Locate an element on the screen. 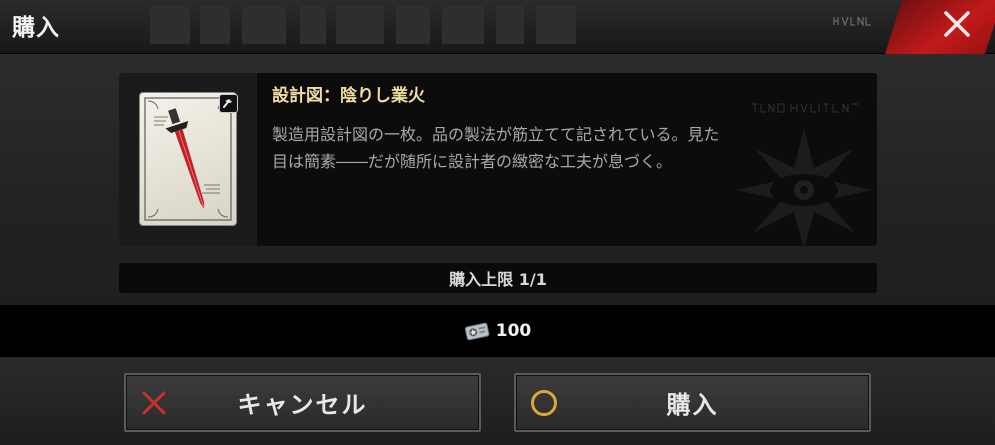  item-description-line-1: 製造用設計図の一枚。品の製法が筋立てて記されている。見た is located at coordinates (496, 134).